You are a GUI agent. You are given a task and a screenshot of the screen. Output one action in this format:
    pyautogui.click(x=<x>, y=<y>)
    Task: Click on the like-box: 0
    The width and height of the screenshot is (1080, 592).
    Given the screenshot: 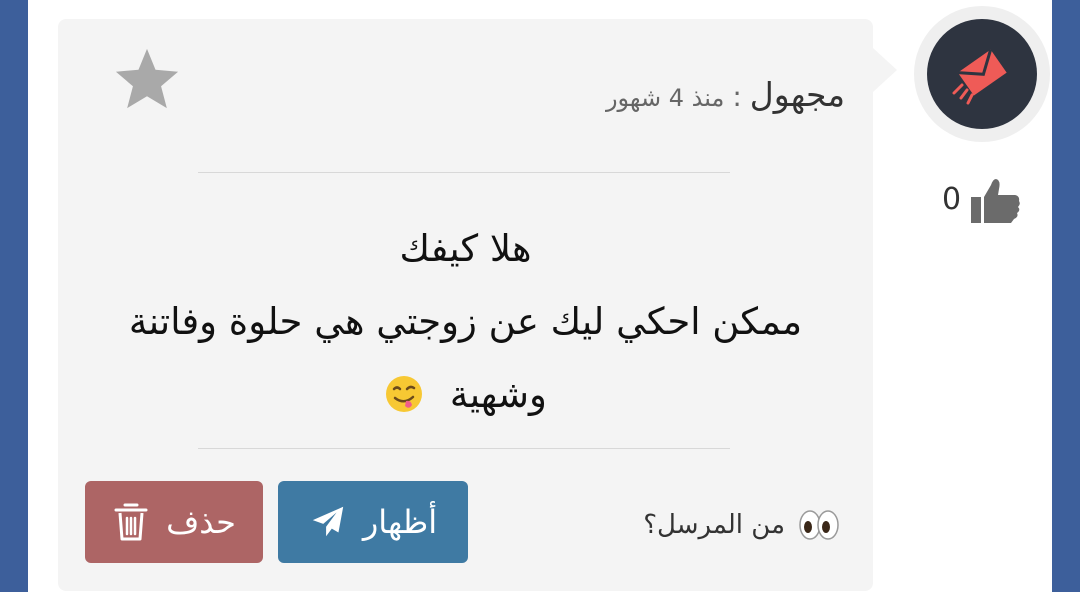 What is the action you would take?
    pyautogui.click(x=985, y=200)
    